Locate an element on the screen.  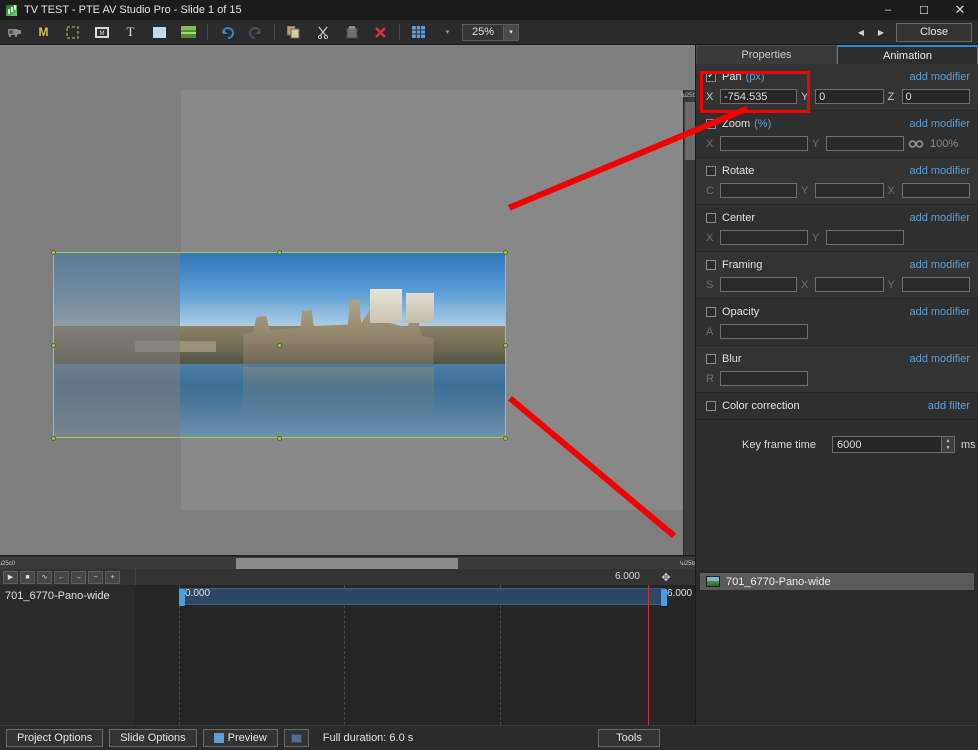
close-window-button: ✕ is located at coordinates (960, 10).